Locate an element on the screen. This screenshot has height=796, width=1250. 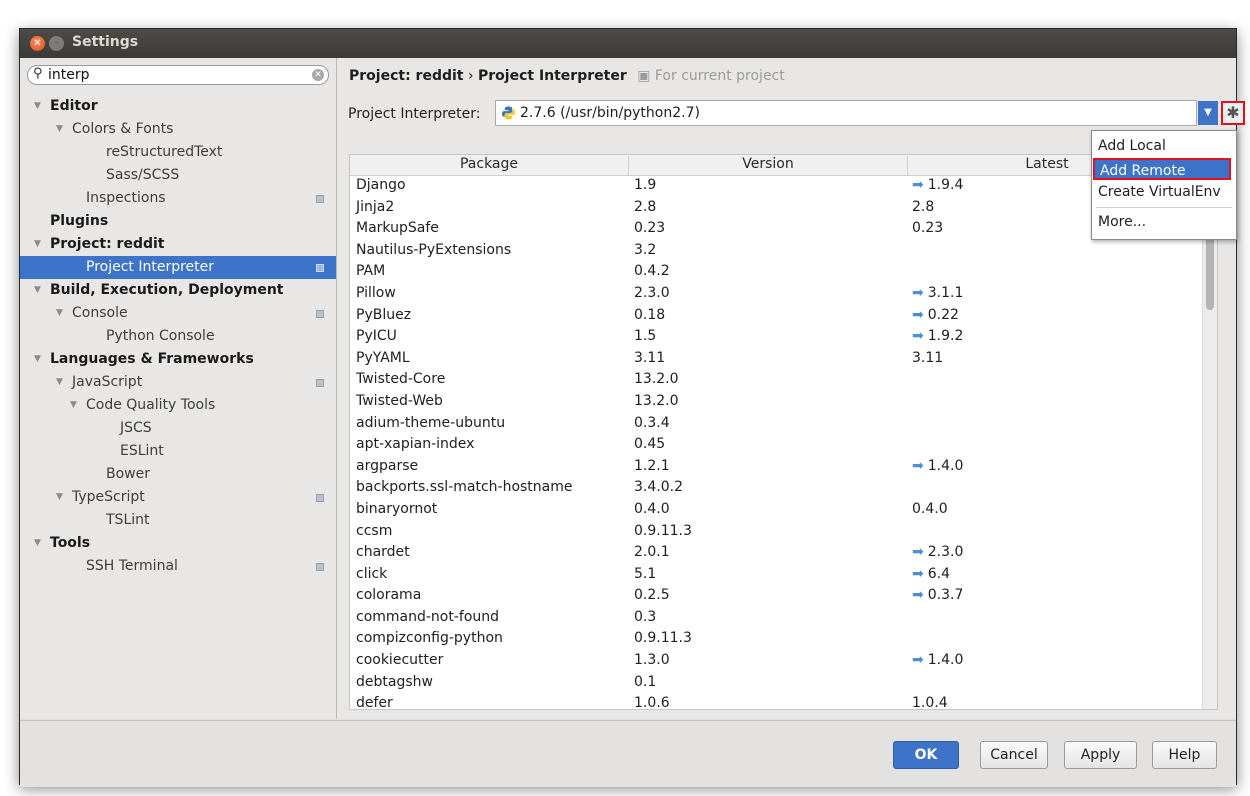
table-row: PyBluez 0.18 ➡ 0.22 is located at coordinates (768, 316).